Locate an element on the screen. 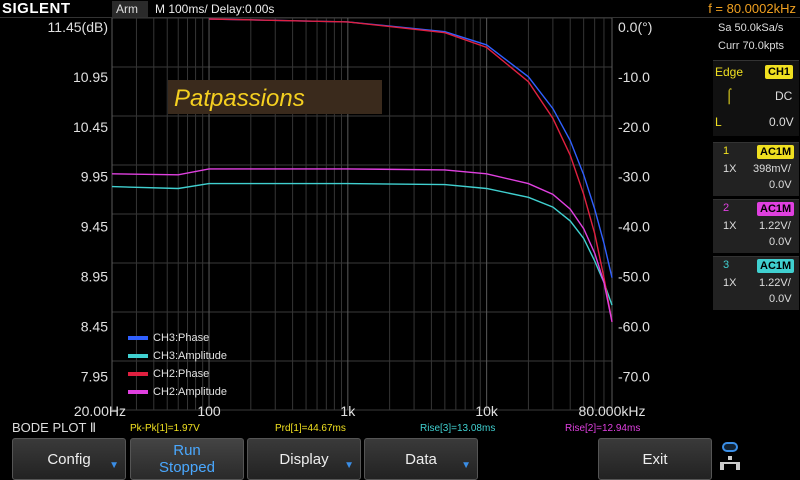  display-label: Display is located at coordinates (304, 459).